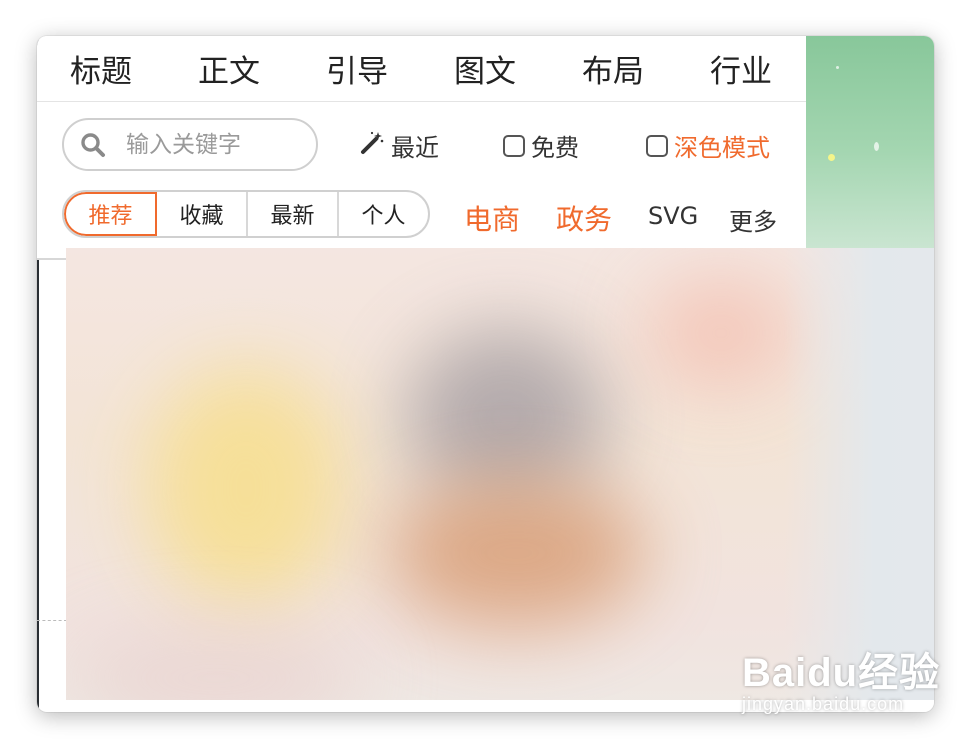 The image size is (970, 748). Describe the element at coordinates (514, 145) in the screenshot. I see `free-checkbox` at that location.